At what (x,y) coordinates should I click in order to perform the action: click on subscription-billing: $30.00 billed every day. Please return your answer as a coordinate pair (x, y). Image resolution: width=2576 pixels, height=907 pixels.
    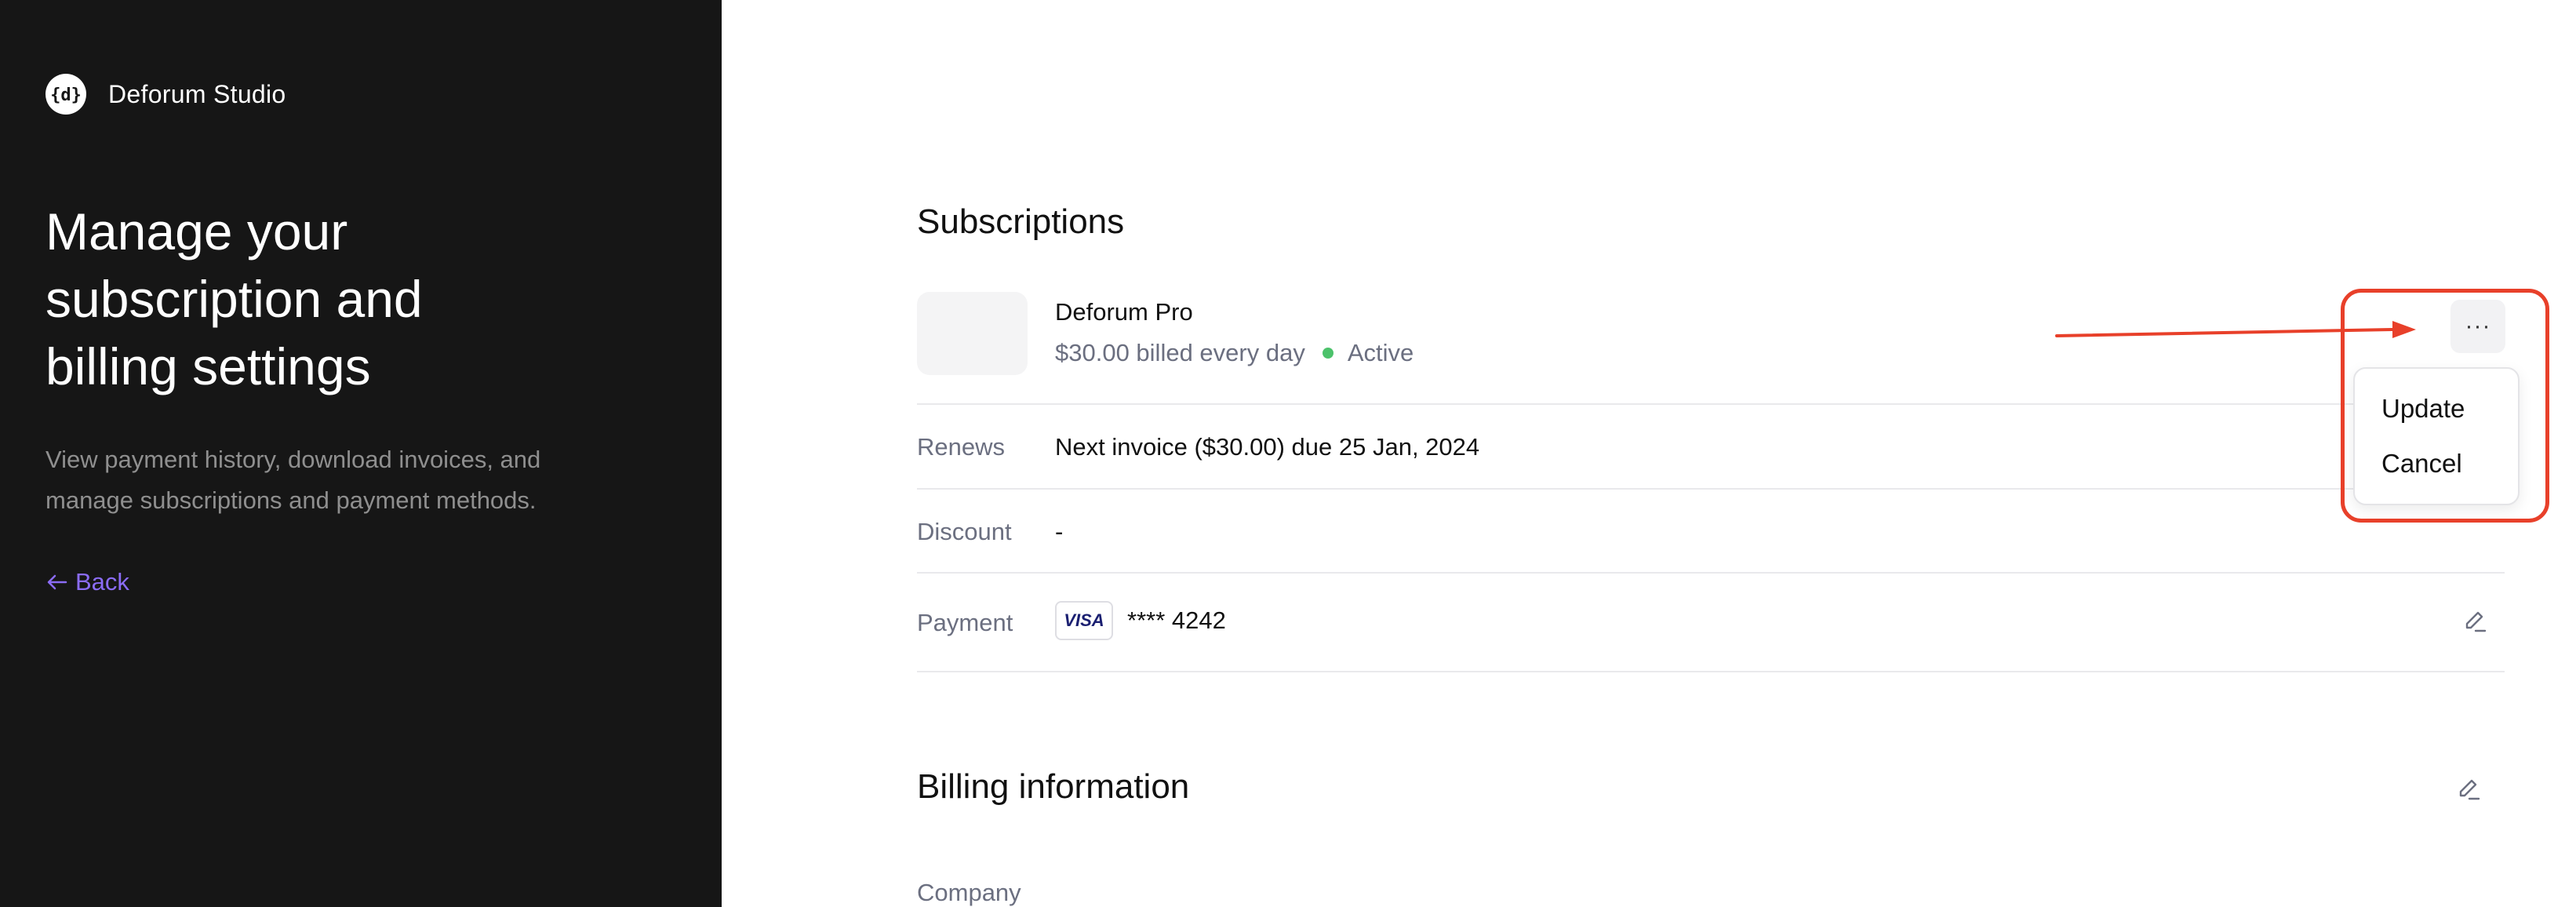
    Looking at the image, I should click on (1180, 352).